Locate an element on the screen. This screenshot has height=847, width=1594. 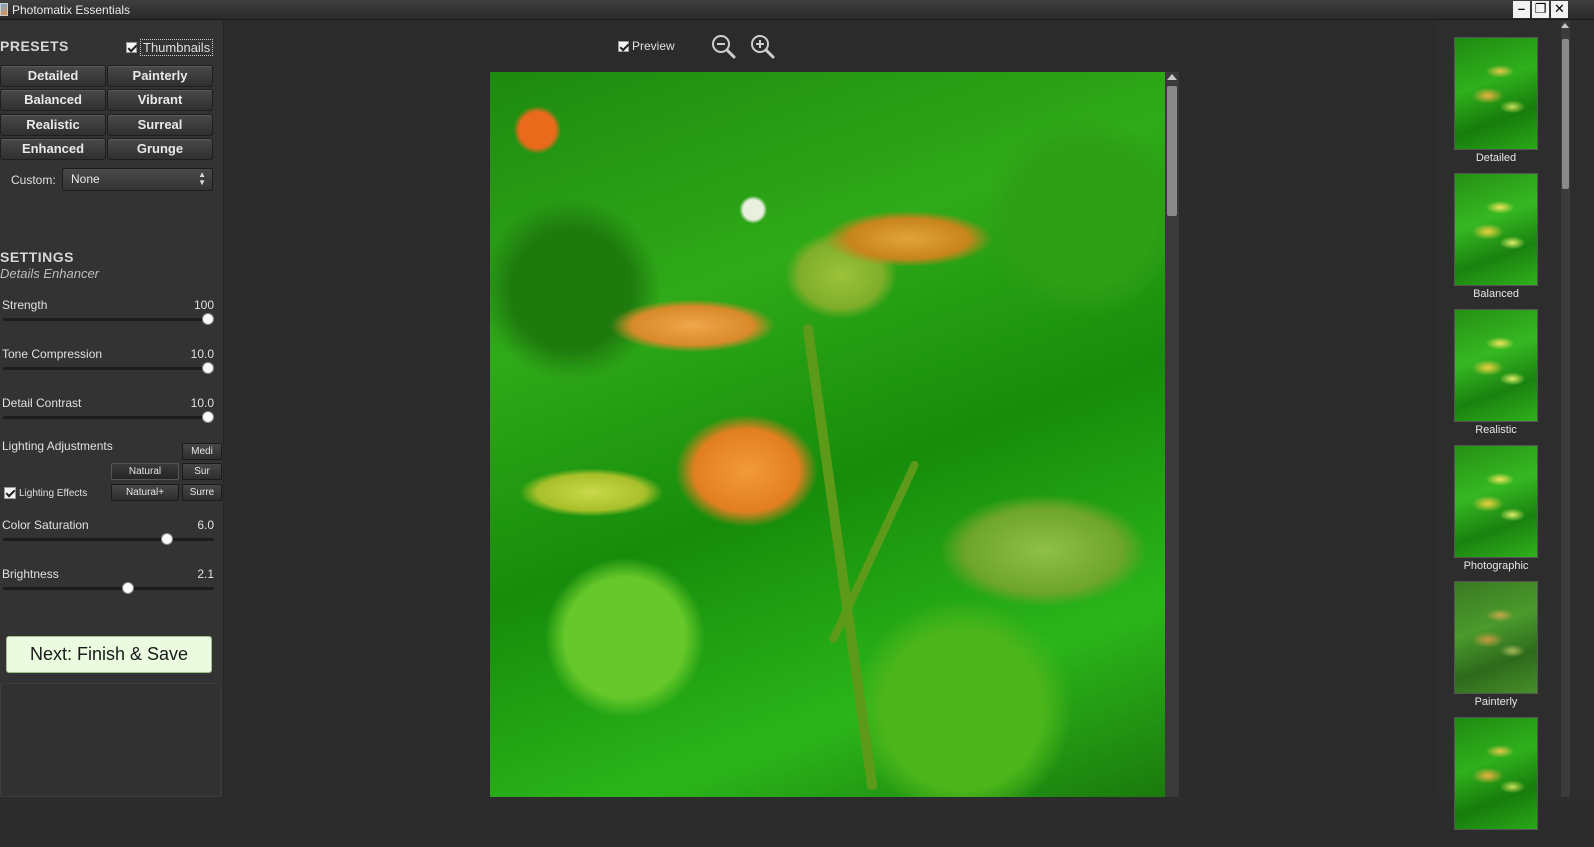
preset-balanced-button: Balanced is located at coordinates (53, 100).